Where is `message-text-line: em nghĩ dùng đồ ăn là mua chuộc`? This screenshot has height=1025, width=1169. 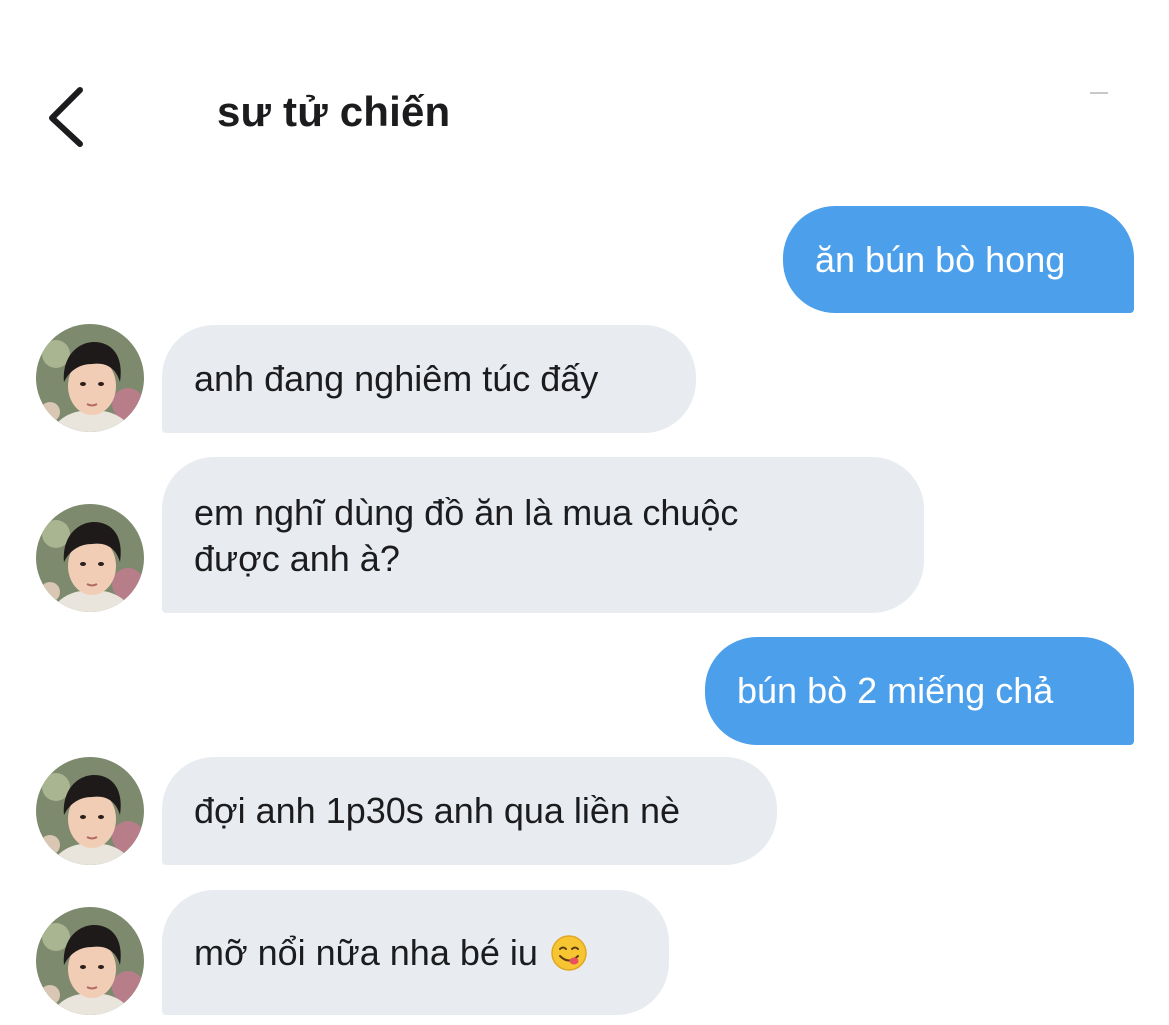 message-text-line: em nghĩ dùng đồ ăn là mua chuộc is located at coordinates (466, 512).